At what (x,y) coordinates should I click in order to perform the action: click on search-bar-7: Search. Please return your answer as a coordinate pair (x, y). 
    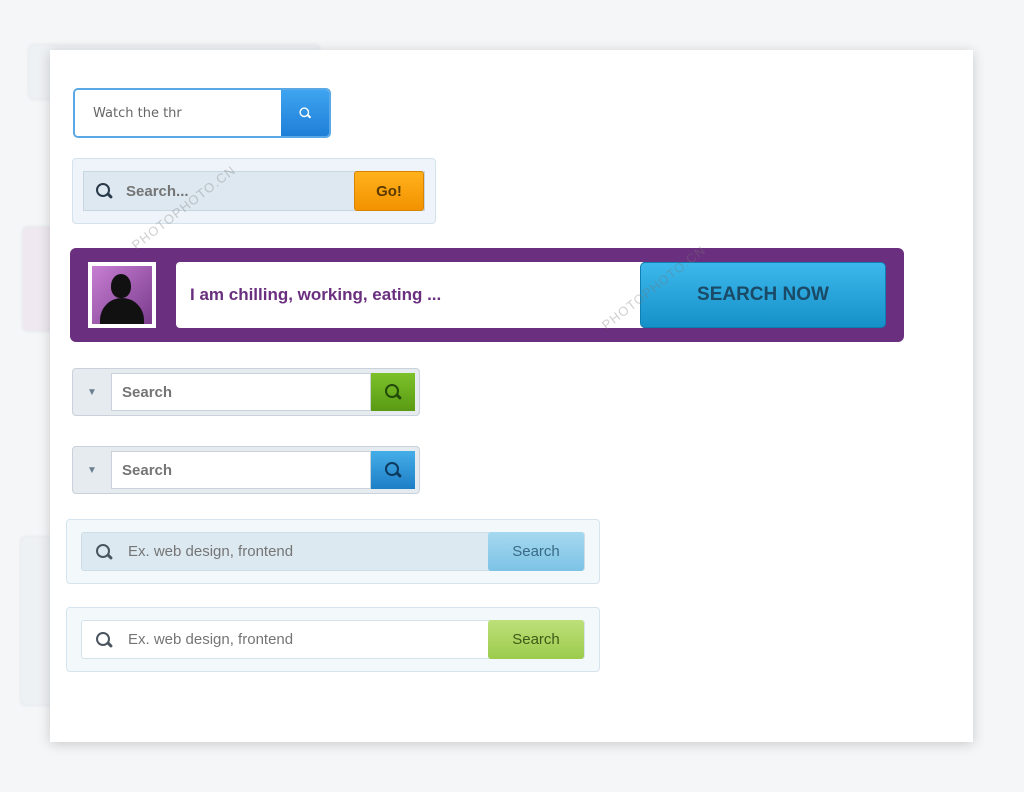
    Looking at the image, I should click on (333, 639).